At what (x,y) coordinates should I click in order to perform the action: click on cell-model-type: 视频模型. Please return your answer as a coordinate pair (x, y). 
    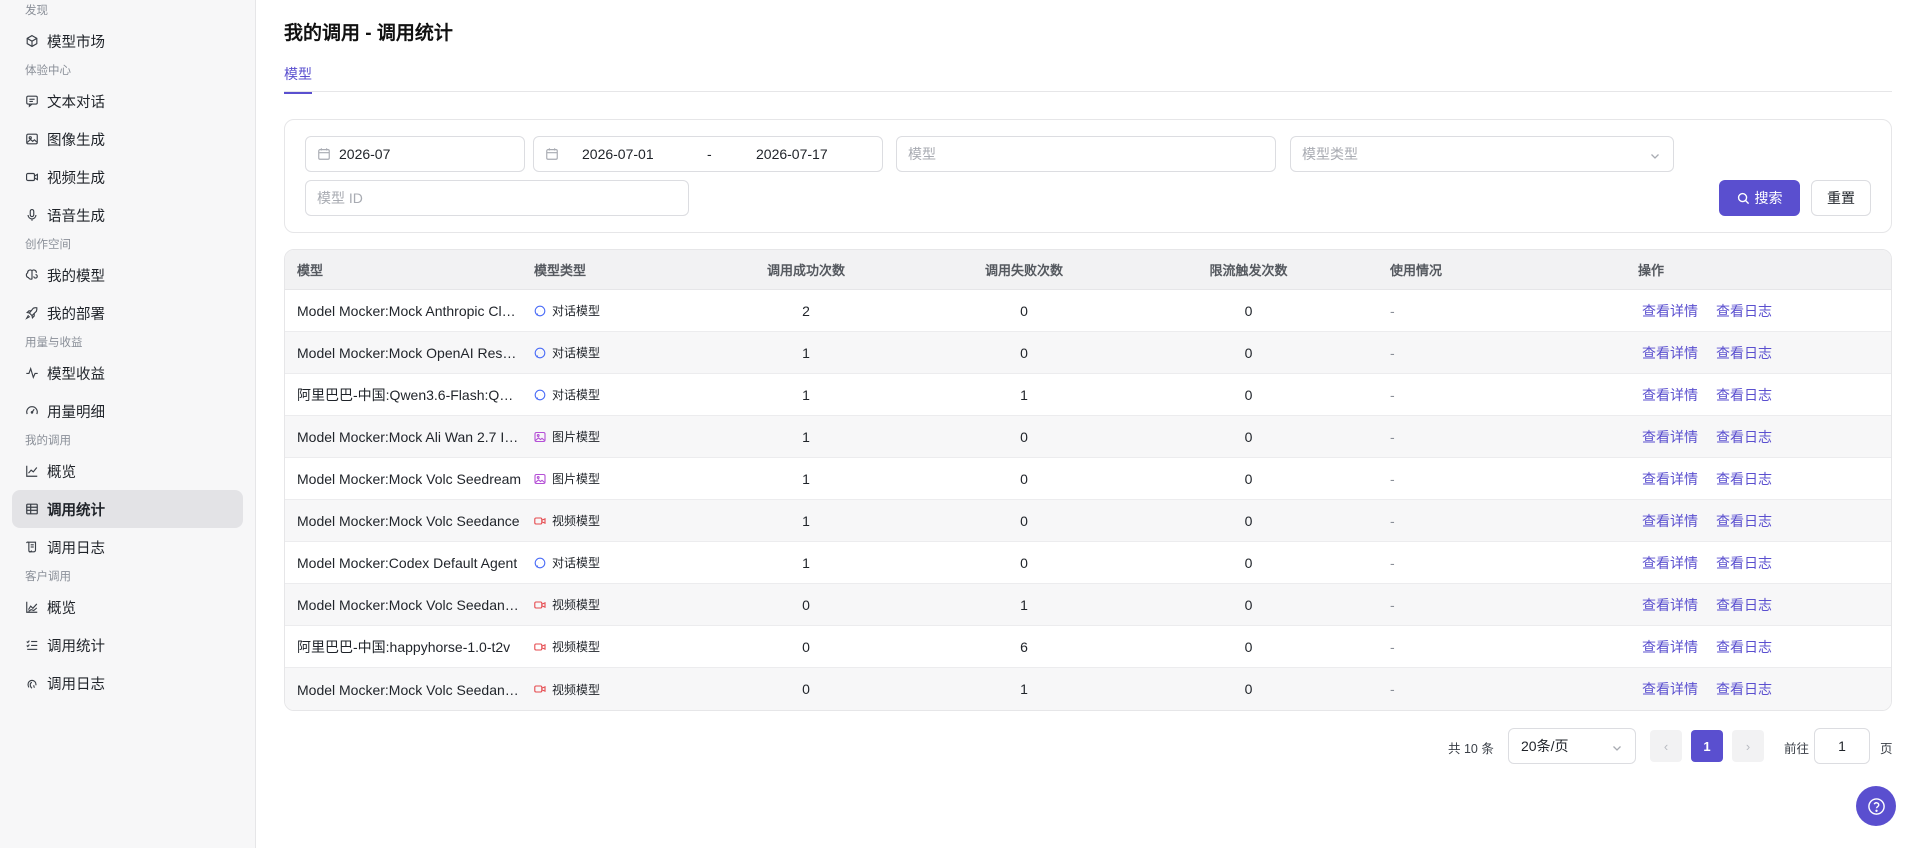
    Looking at the image, I should click on (615, 520).